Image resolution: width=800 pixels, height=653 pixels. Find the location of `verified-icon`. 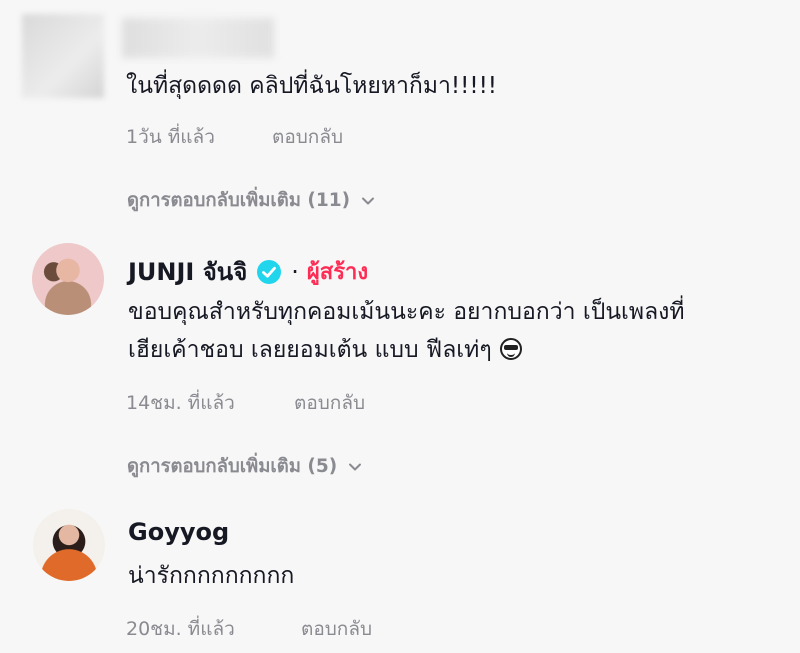

verified-icon is located at coordinates (269, 271).